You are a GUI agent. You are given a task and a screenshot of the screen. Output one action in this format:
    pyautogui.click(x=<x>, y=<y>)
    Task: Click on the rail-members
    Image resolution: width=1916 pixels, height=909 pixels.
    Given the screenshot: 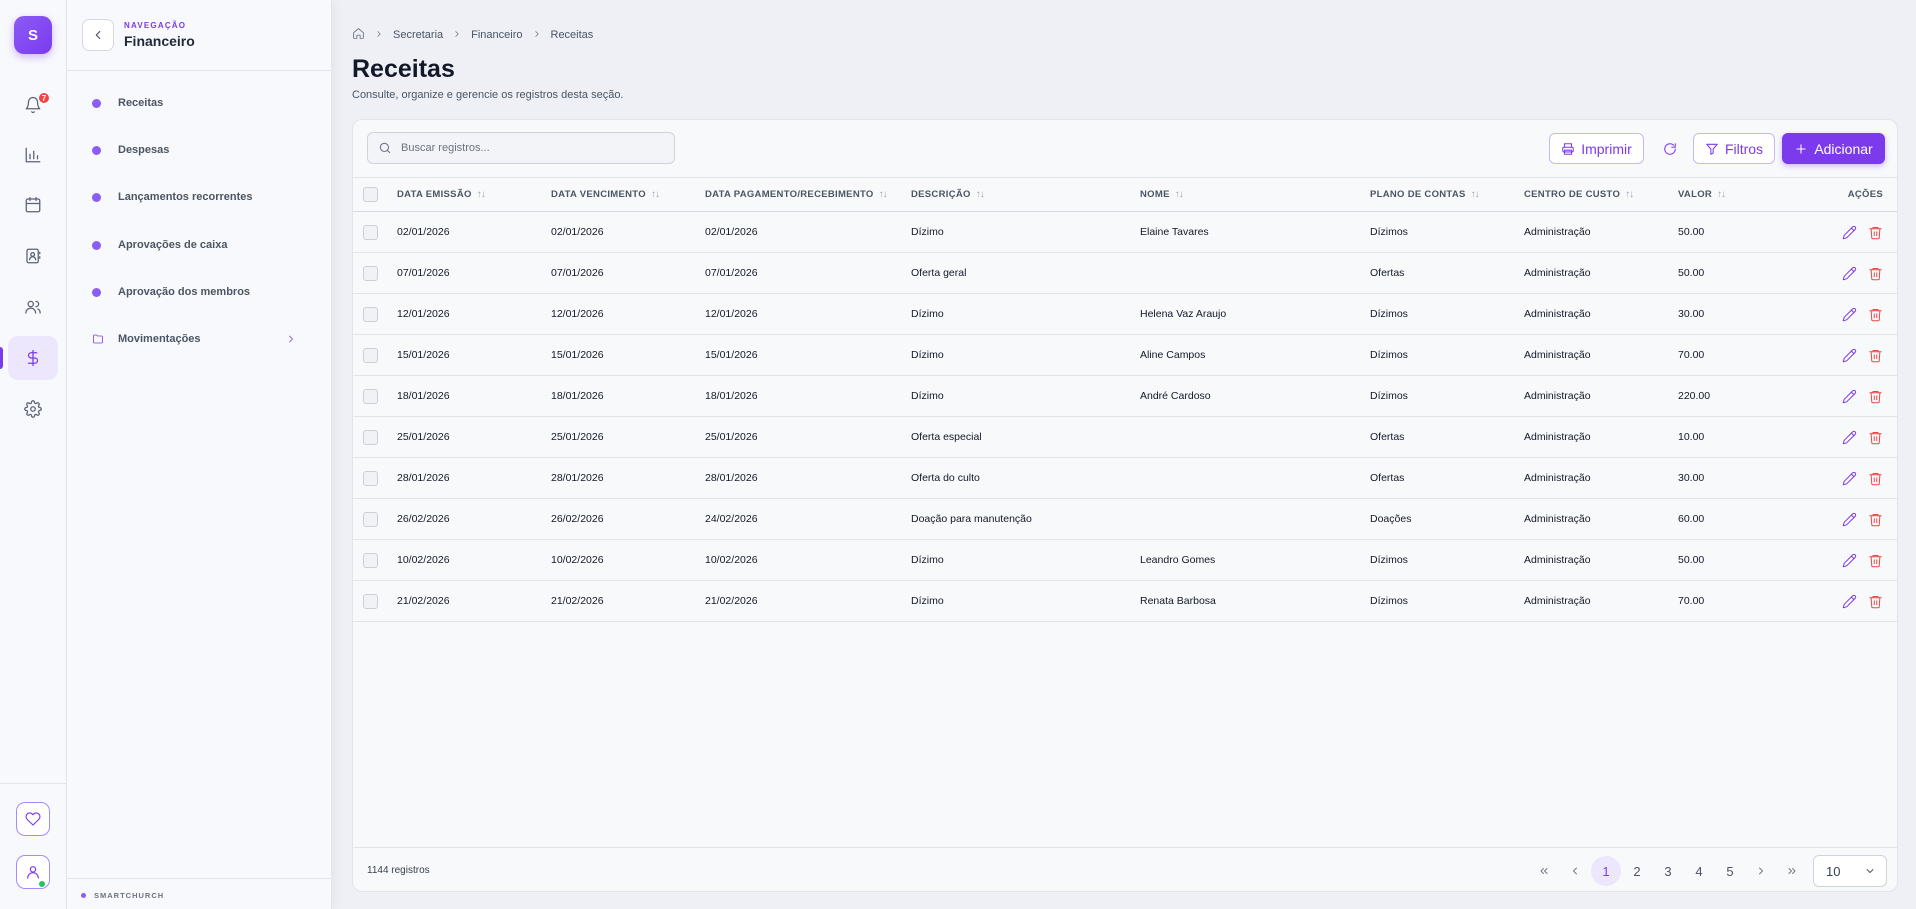 What is the action you would take?
    pyautogui.click(x=33, y=307)
    